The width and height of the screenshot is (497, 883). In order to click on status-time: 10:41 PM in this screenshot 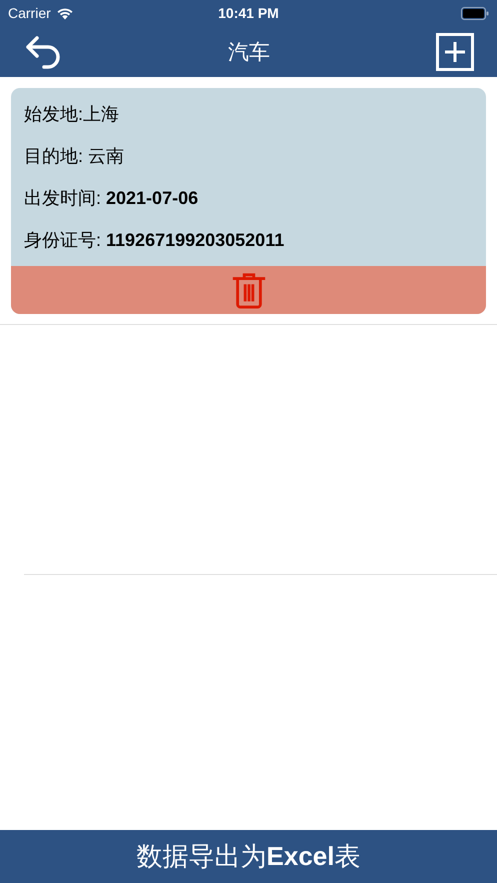, I will do `click(248, 13)`.